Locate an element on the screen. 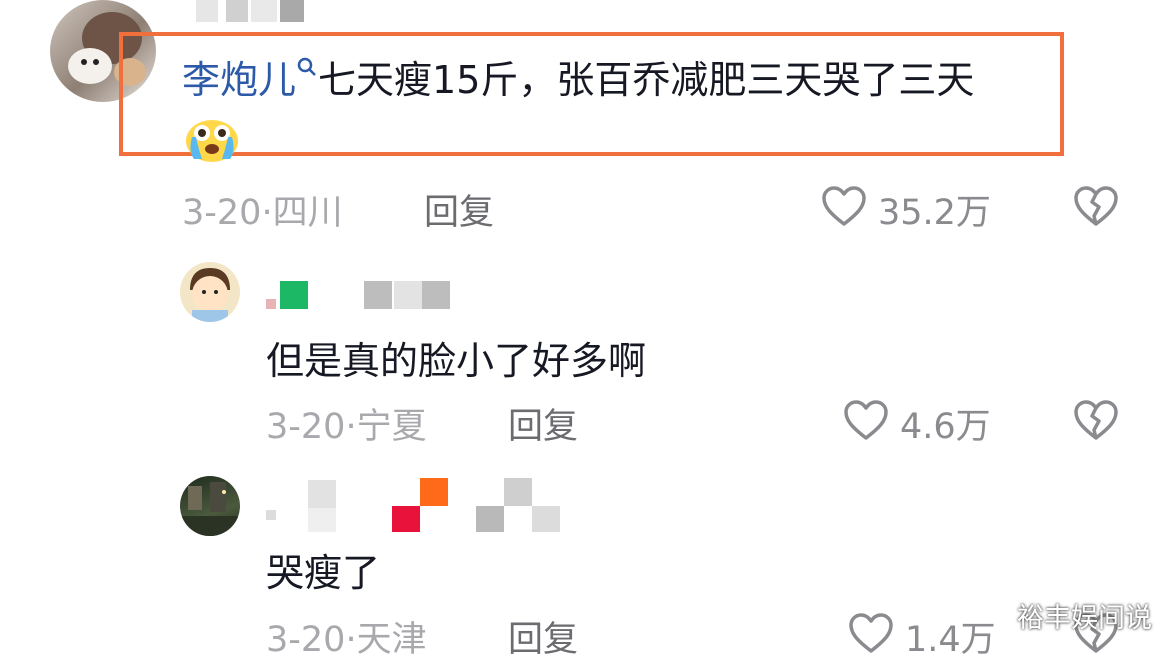 The height and width of the screenshot is (662, 1170). comment-meta: 3-20·四川 is located at coordinates (262, 209).